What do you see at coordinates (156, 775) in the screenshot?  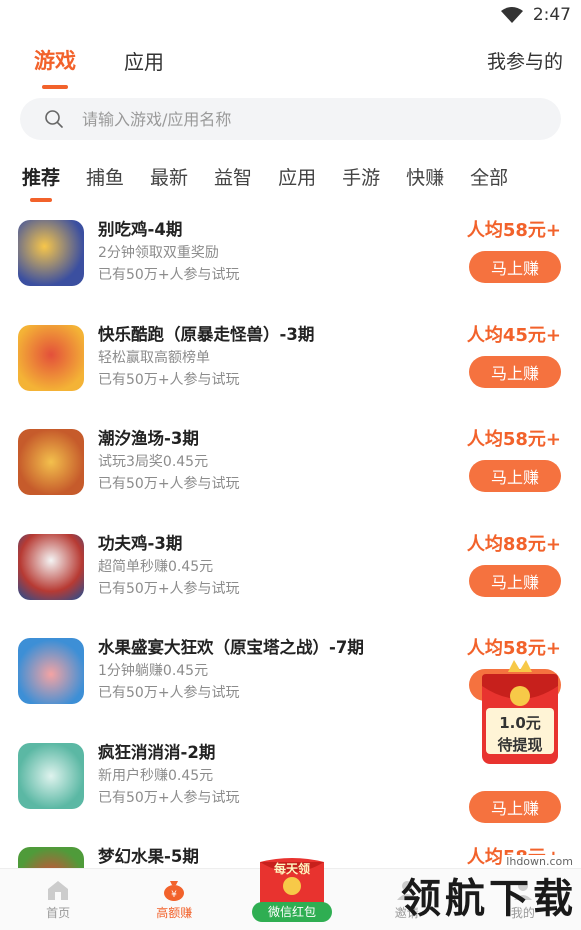 I see `game-desc: 新用户秒赚0.45元` at bounding box center [156, 775].